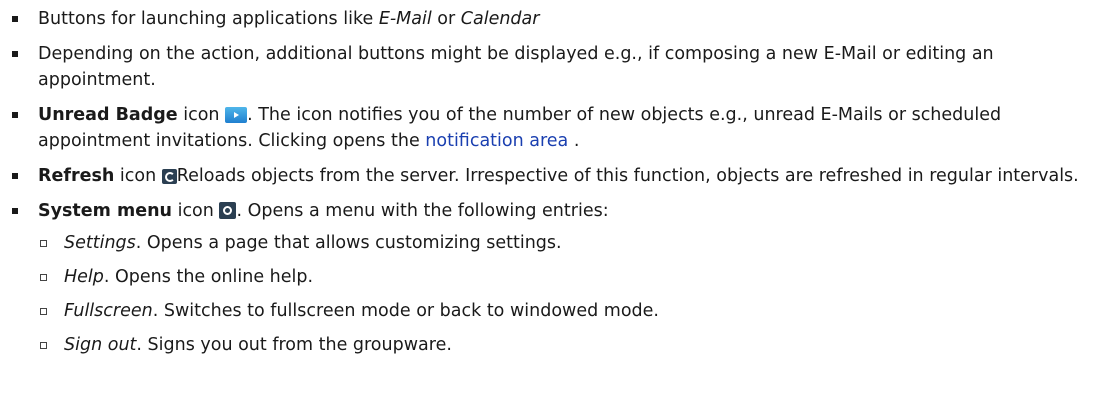 The image size is (1116, 411). What do you see at coordinates (496, 141) in the screenshot?
I see `notification-area-link: notification area` at bounding box center [496, 141].